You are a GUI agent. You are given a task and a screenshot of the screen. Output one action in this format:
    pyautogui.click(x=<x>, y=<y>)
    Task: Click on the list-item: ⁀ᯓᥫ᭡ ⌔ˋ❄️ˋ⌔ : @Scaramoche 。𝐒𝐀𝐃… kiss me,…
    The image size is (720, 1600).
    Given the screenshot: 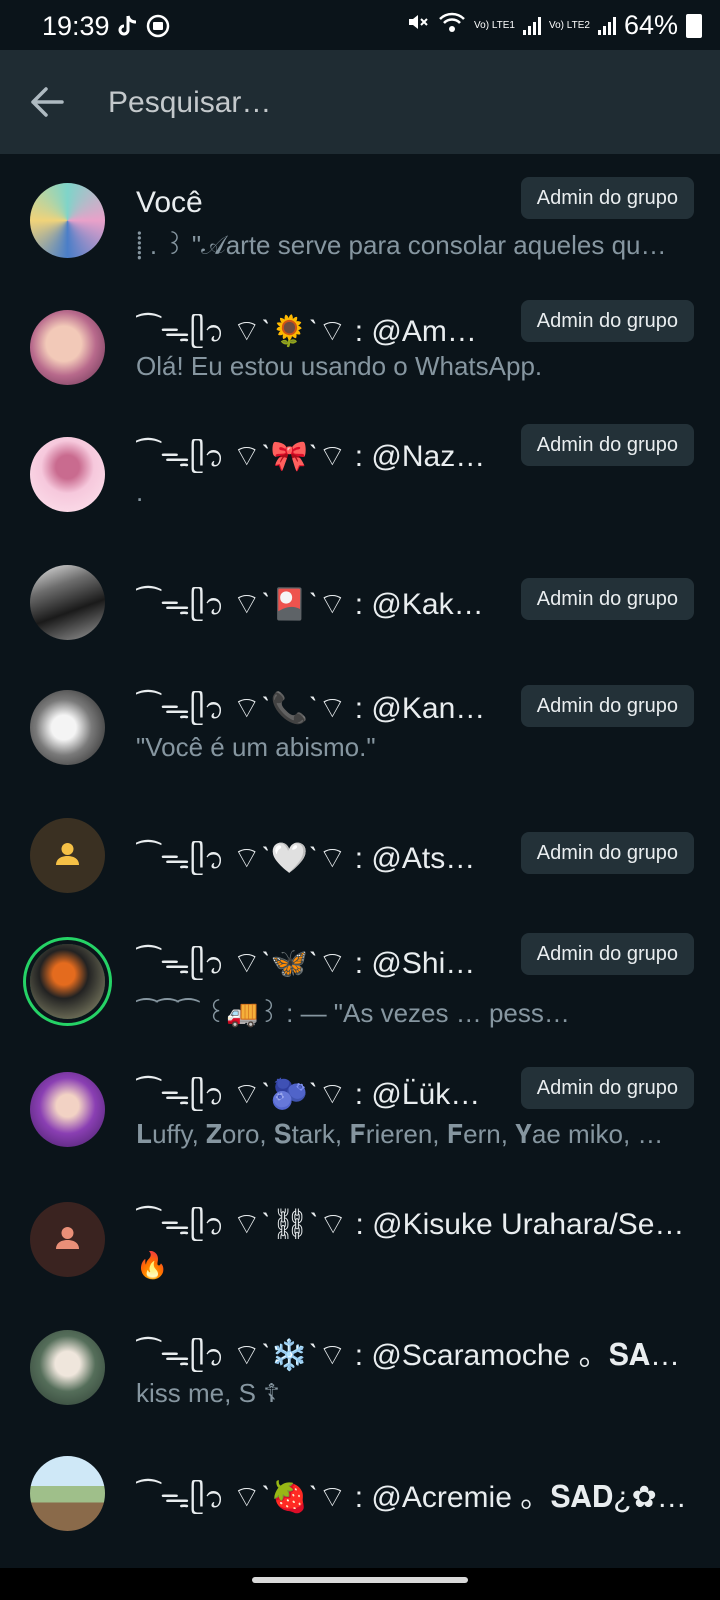 What is the action you would take?
    pyautogui.click(x=360, y=1372)
    